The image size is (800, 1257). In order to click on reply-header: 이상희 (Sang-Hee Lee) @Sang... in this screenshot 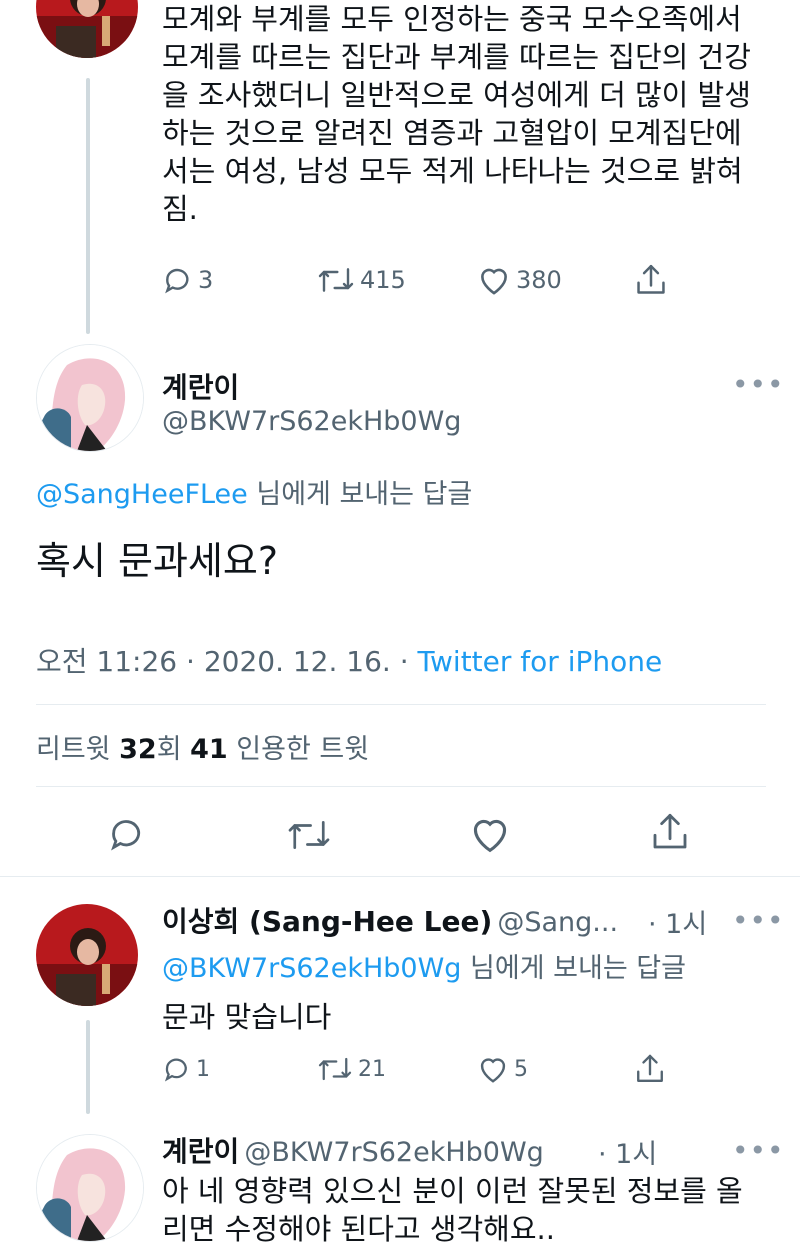, I will do `click(390, 920)`.